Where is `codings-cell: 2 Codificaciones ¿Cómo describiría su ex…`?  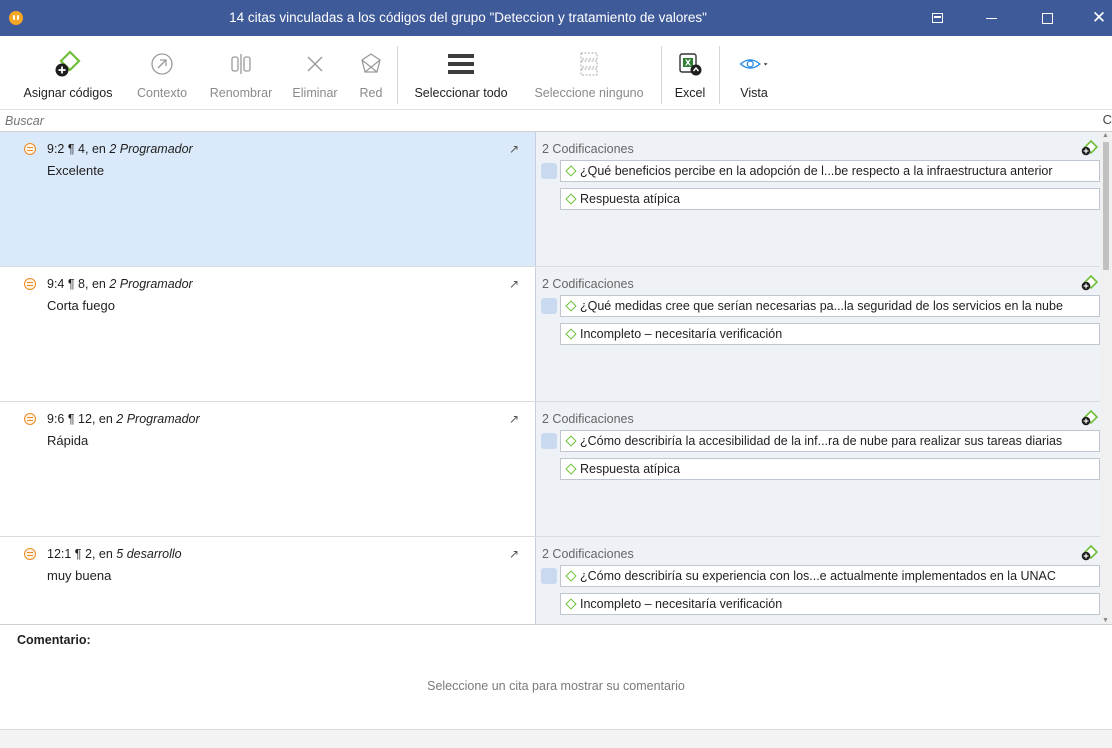 codings-cell: 2 Codificaciones ¿Cómo describiría su ex… is located at coordinates (817, 580).